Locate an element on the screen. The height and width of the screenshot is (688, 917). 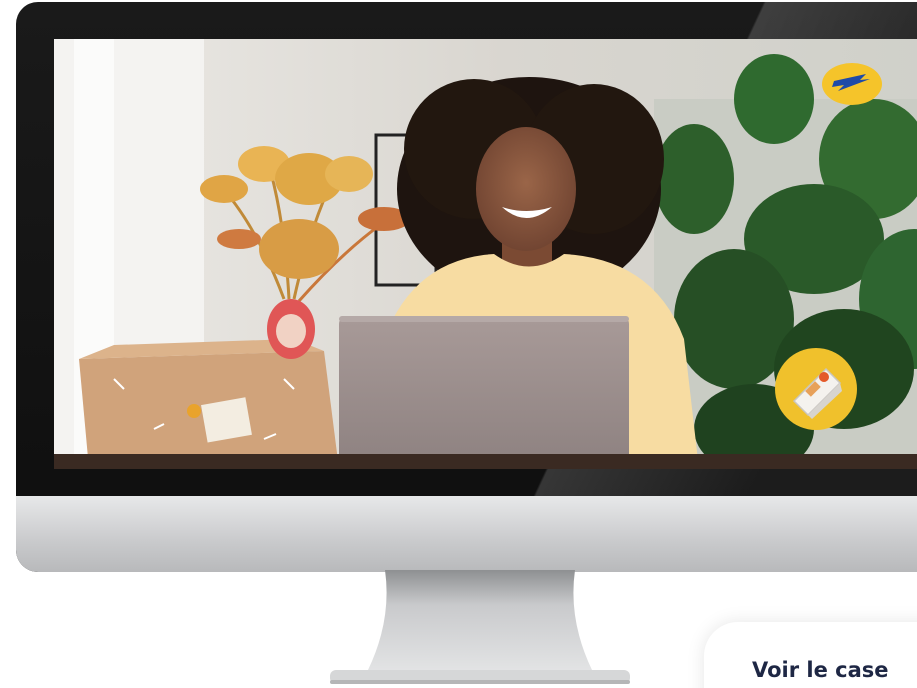
person-face is located at coordinates (526, 189).